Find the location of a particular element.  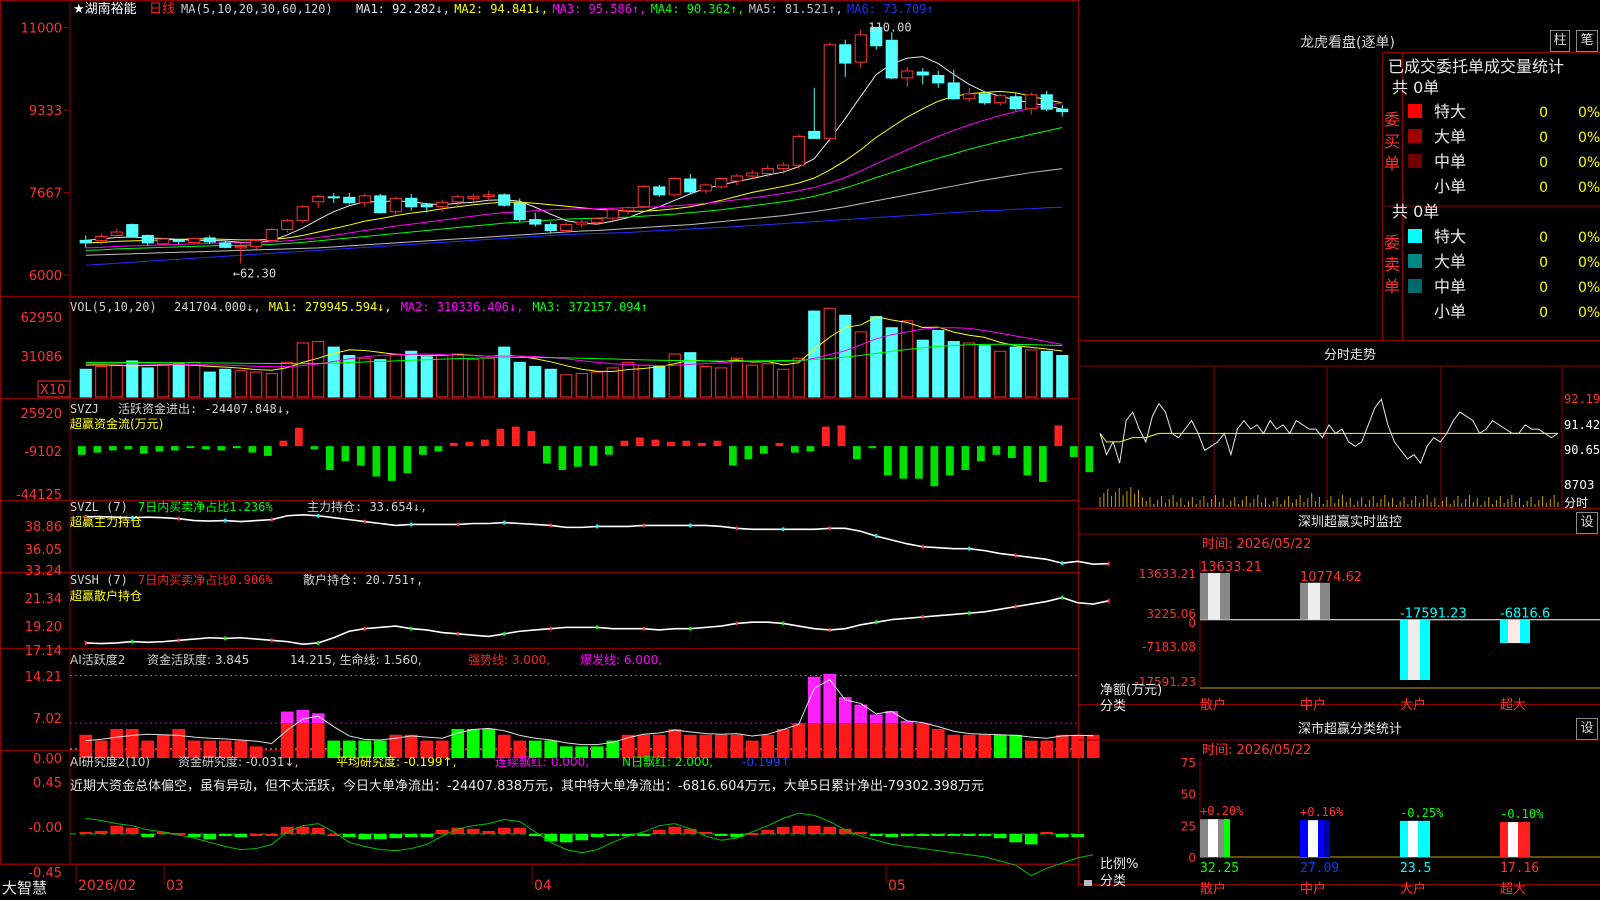

buy-row-label: 小单 is located at coordinates (1450, 186).